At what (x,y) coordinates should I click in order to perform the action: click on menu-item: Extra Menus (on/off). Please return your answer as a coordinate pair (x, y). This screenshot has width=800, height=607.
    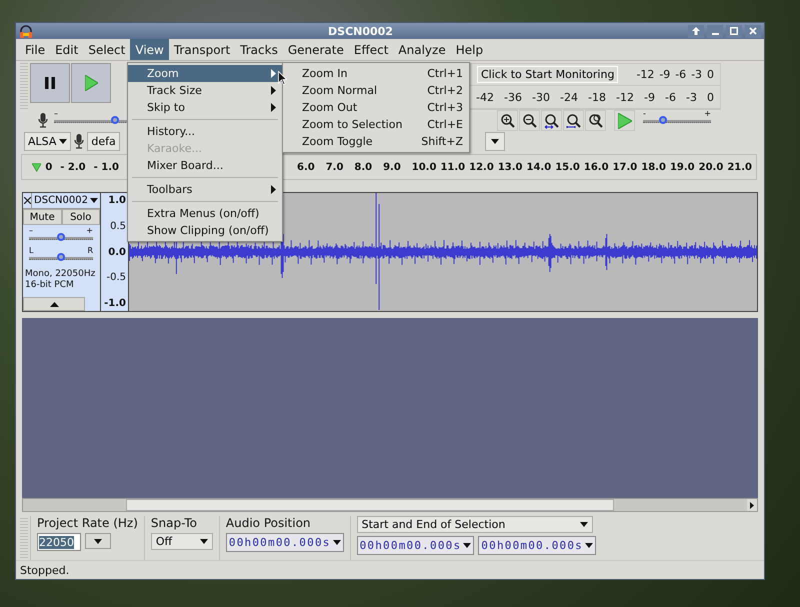
    Looking at the image, I should click on (205, 213).